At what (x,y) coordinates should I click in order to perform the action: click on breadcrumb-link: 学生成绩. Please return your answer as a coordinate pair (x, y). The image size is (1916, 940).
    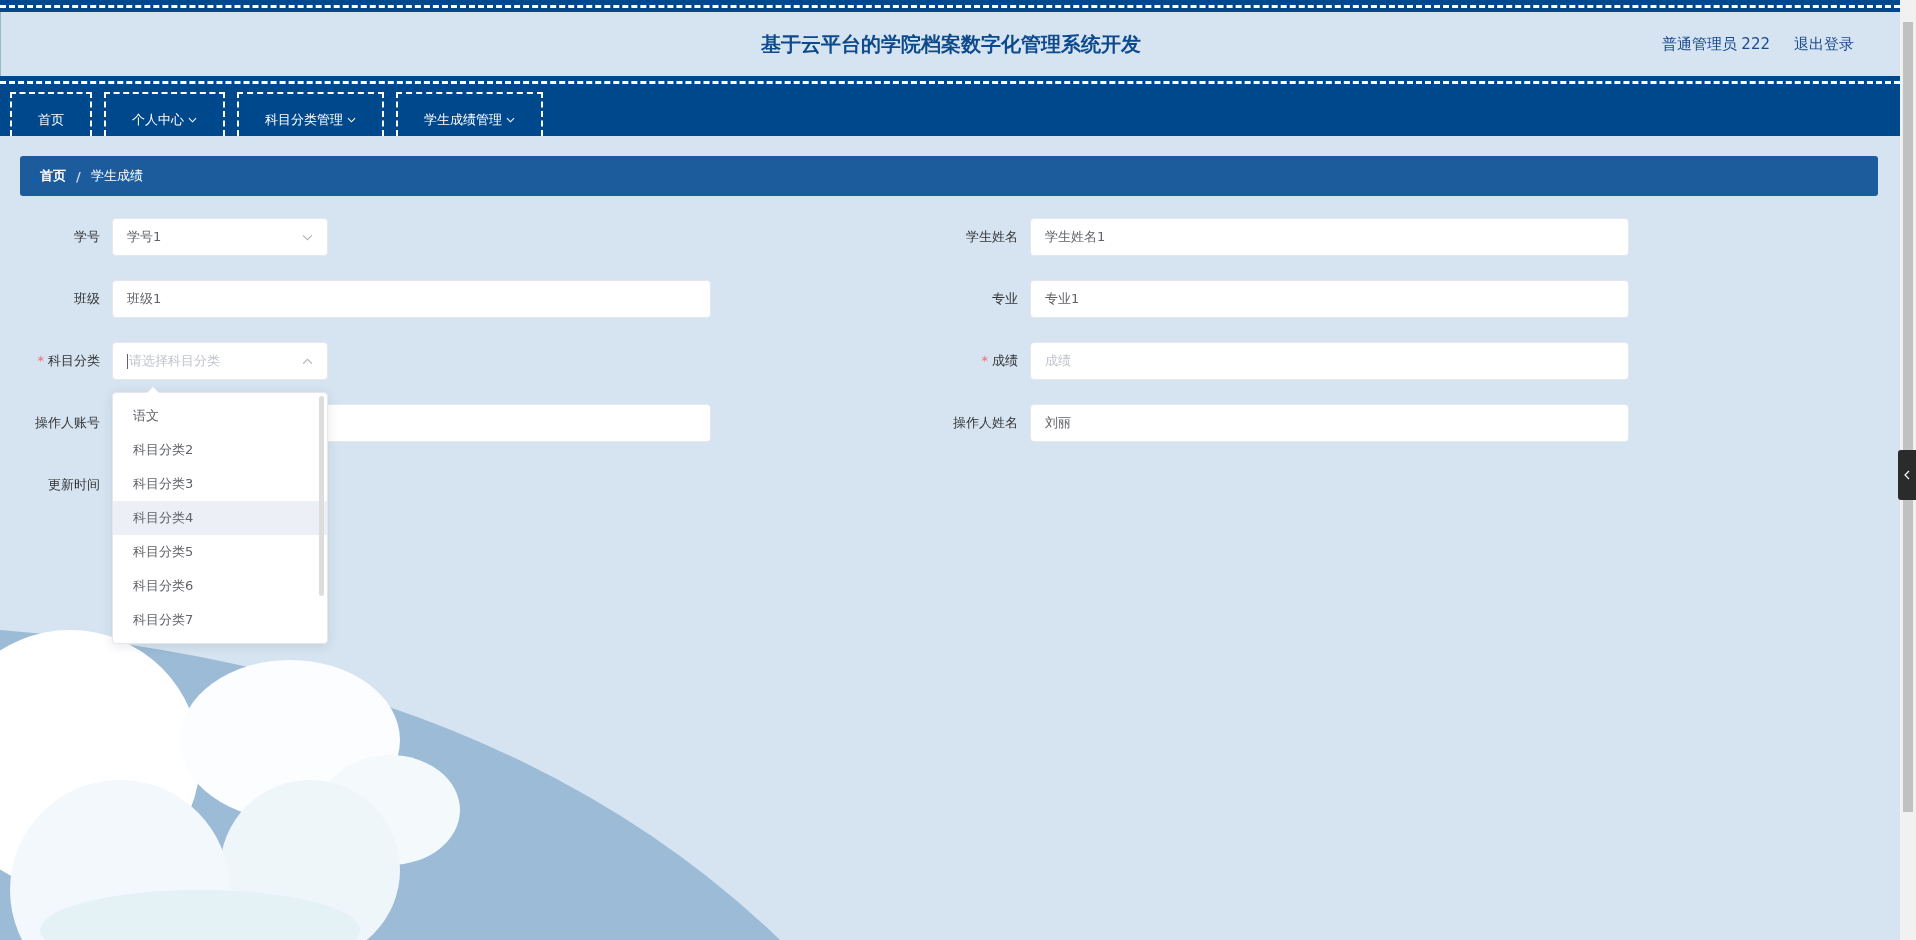
    Looking at the image, I should click on (116, 176).